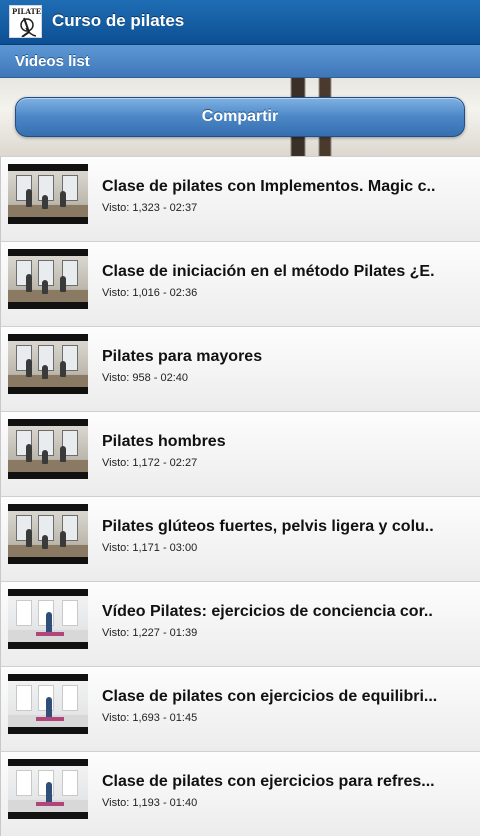 This screenshot has height=836, width=480. I want to click on video-stats: Visto: 1,016 - 02:36, so click(150, 293).